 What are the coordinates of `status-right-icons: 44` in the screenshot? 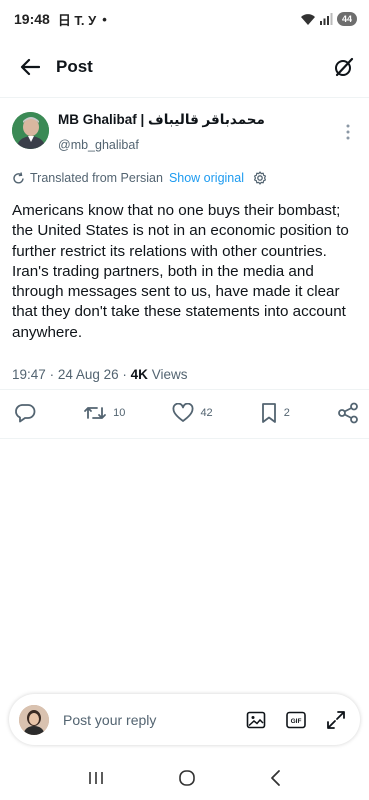 It's located at (328, 19).